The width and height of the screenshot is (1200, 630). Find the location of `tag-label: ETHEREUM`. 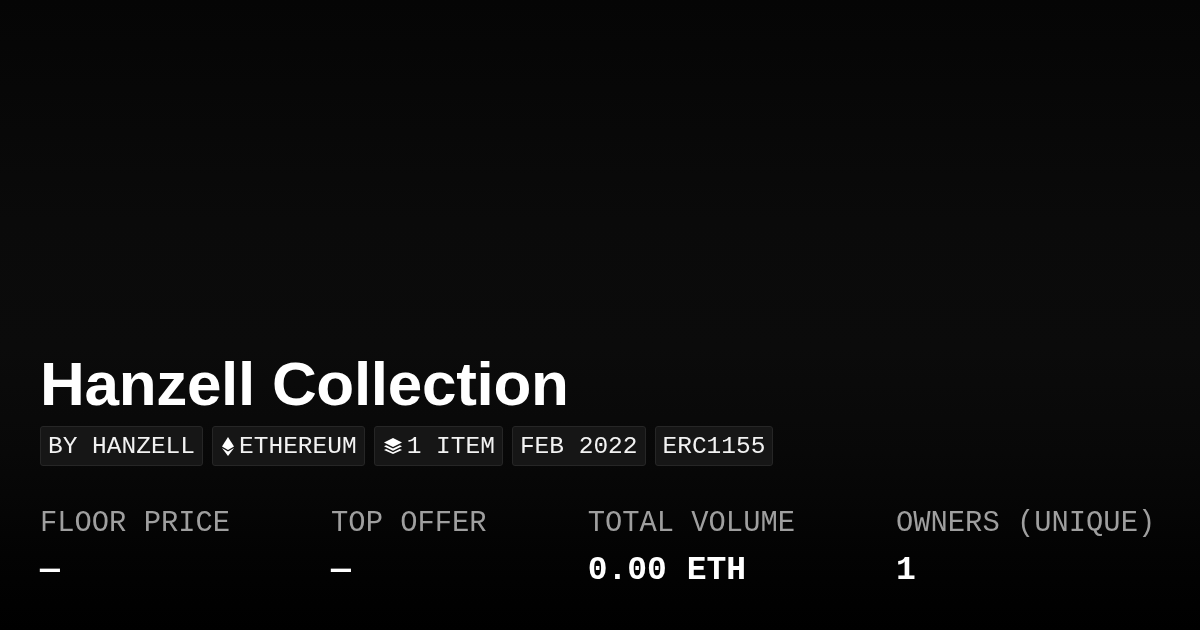

tag-label: ETHEREUM is located at coordinates (298, 446).